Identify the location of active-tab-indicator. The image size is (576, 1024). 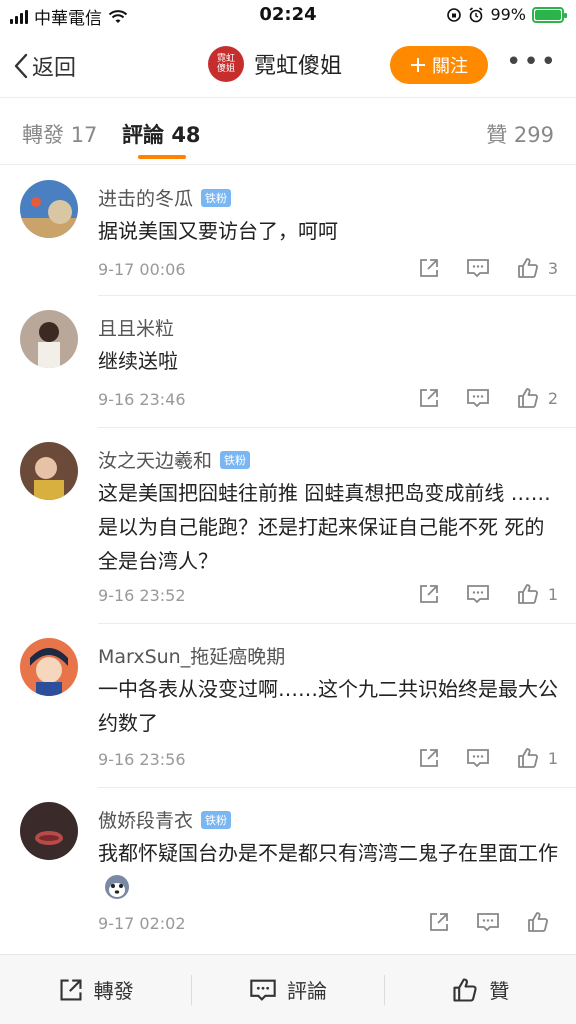
(162, 157).